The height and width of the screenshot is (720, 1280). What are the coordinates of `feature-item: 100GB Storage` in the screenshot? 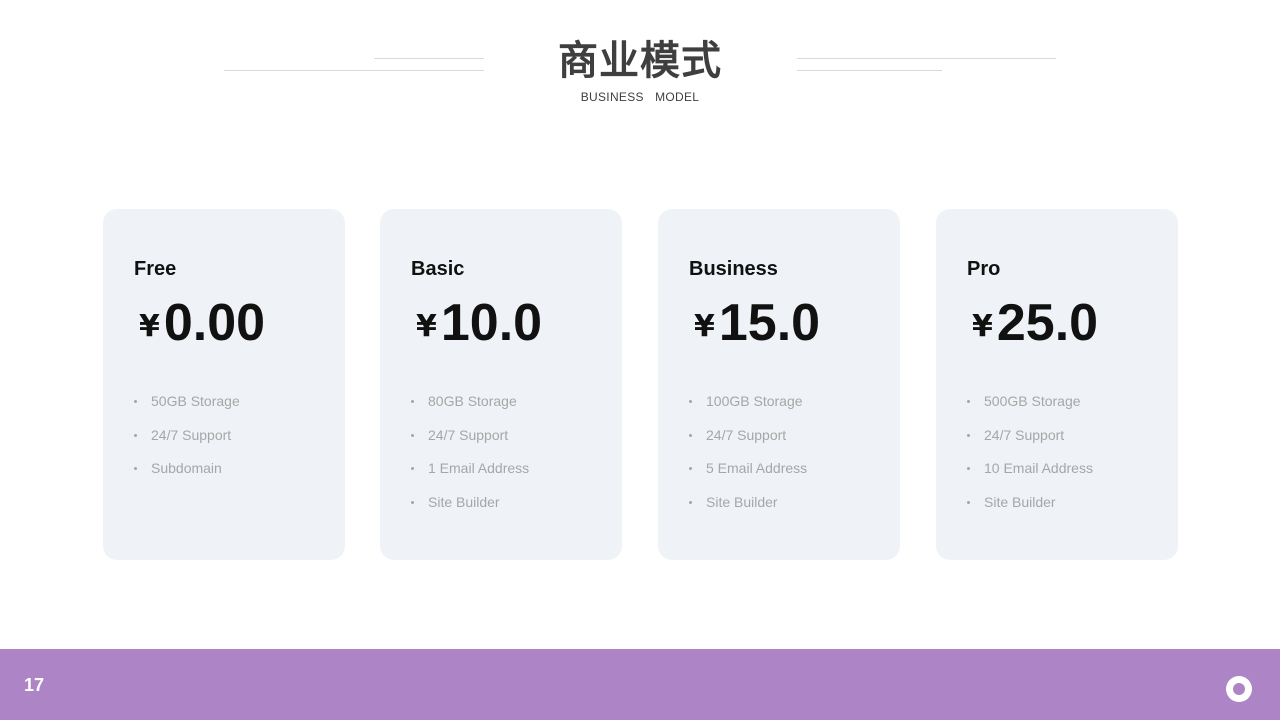 It's located at (747, 408).